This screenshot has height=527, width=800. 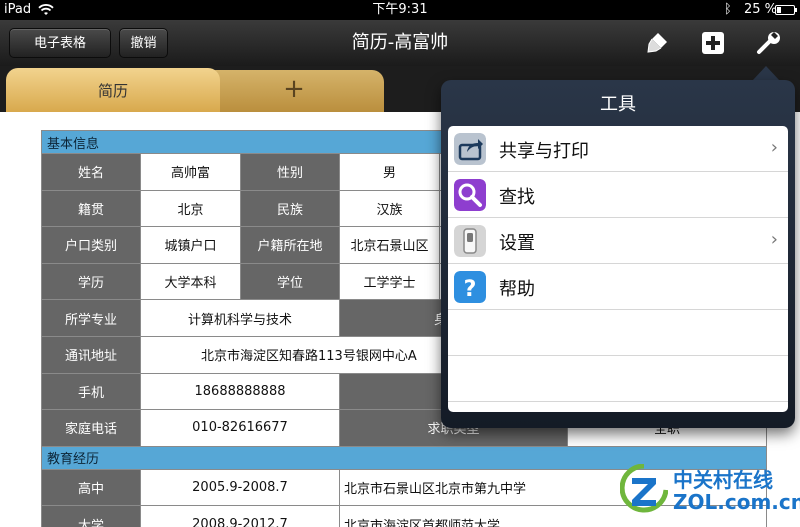 I want to click on tab-resume: 简历, so click(x=113, y=90).